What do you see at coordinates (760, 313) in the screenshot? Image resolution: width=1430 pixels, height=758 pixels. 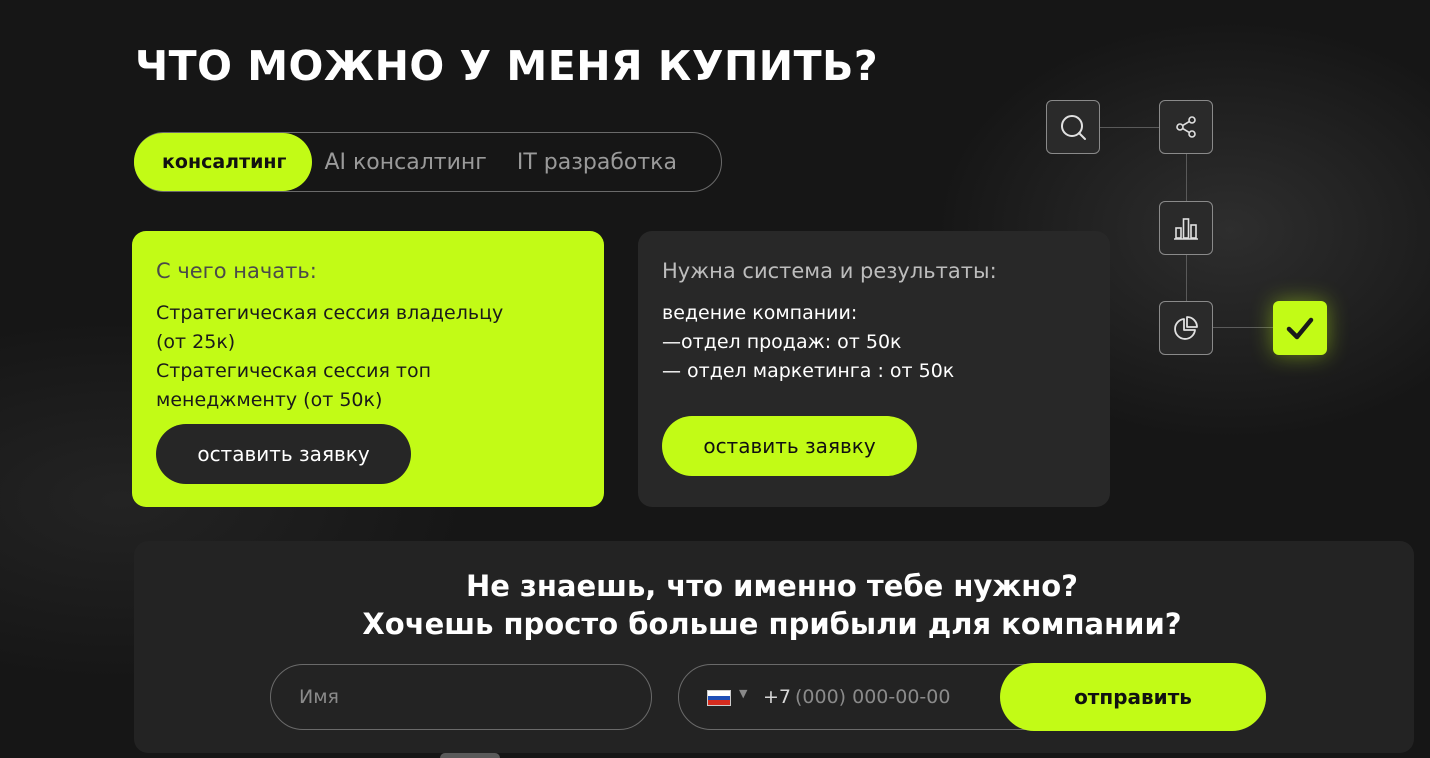 I see `card-line: ведение компании:` at bounding box center [760, 313].